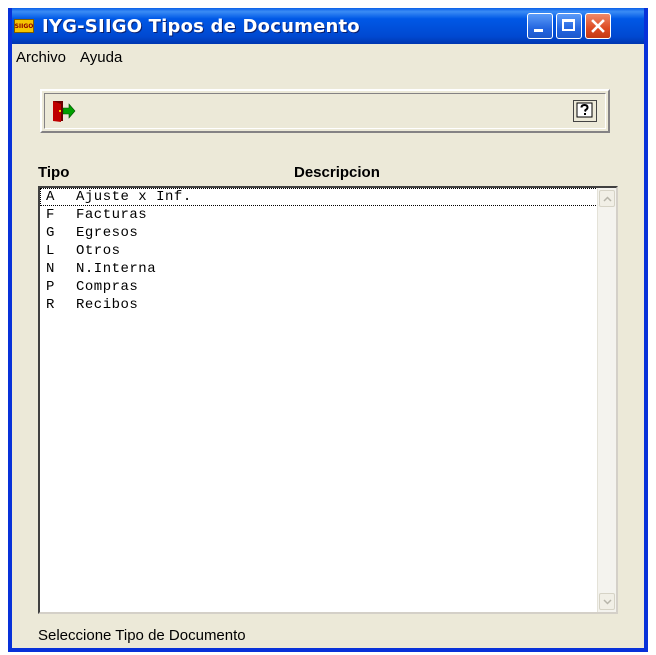 The image size is (656, 655). I want to click on item-description: N.Interna, so click(116, 269).